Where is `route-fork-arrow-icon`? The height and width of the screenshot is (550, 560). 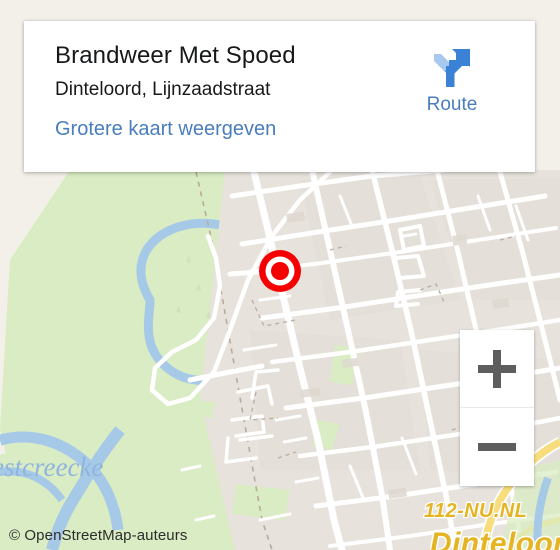
route-fork-arrow-icon is located at coordinates (452, 68).